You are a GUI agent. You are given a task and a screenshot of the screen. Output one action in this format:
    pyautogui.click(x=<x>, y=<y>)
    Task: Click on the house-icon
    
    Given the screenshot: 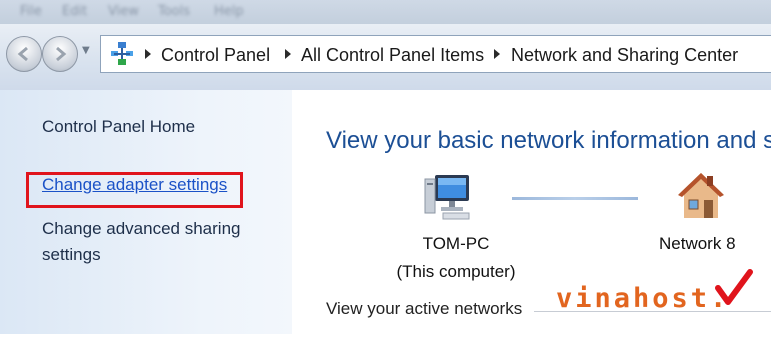 What is the action you would take?
    pyautogui.click(x=701, y=196)
    